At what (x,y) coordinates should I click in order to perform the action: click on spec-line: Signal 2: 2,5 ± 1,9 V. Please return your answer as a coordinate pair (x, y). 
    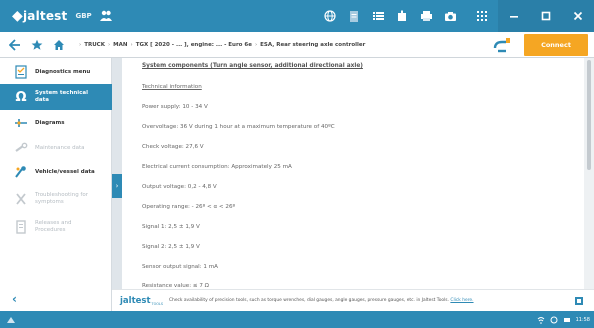
    Looking at the image, I should click on (171, 247).